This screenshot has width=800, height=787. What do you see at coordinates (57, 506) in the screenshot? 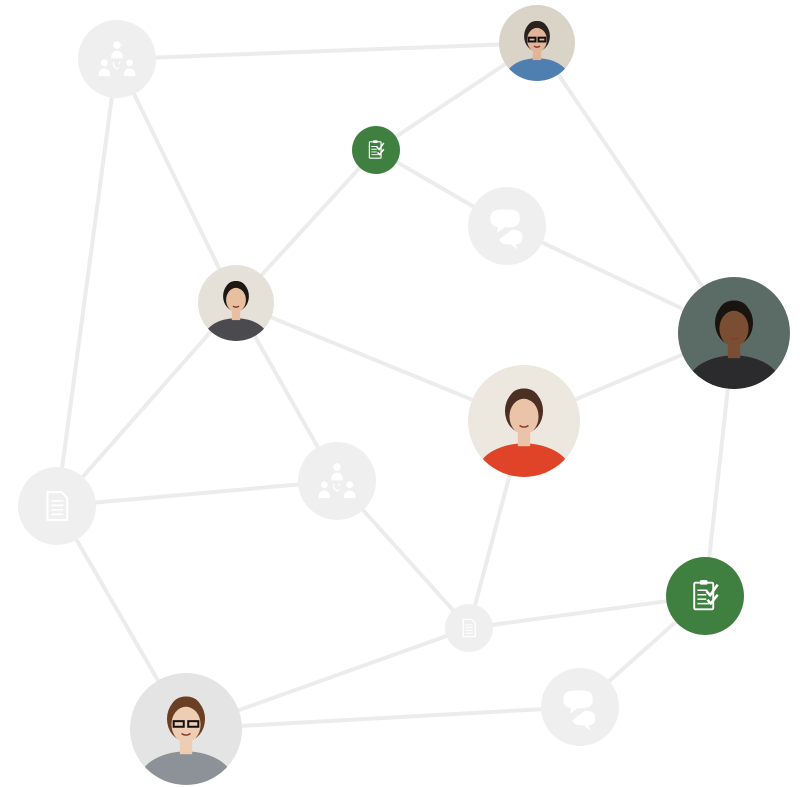
I see `node-doc-left` at bounding box center [57, 506].